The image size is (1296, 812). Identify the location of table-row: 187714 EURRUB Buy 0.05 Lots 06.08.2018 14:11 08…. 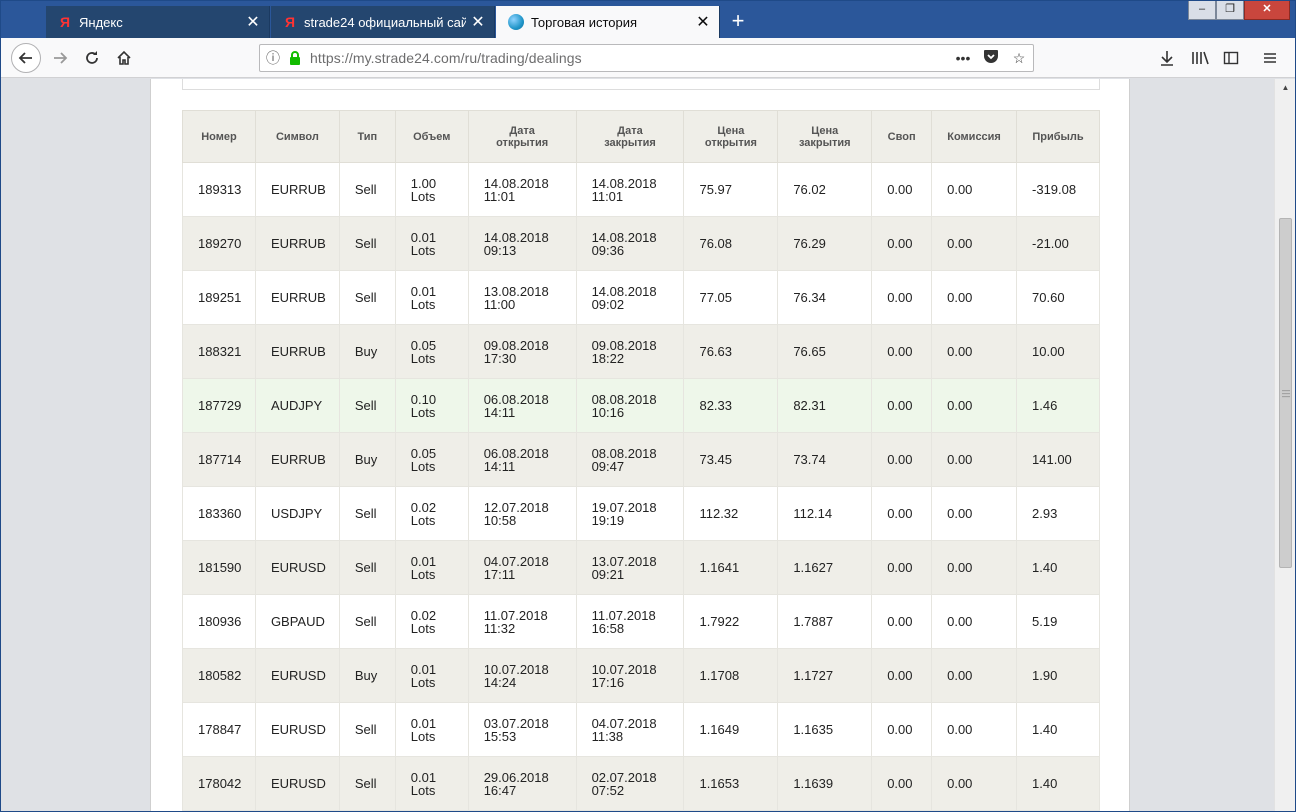
(641, 459).